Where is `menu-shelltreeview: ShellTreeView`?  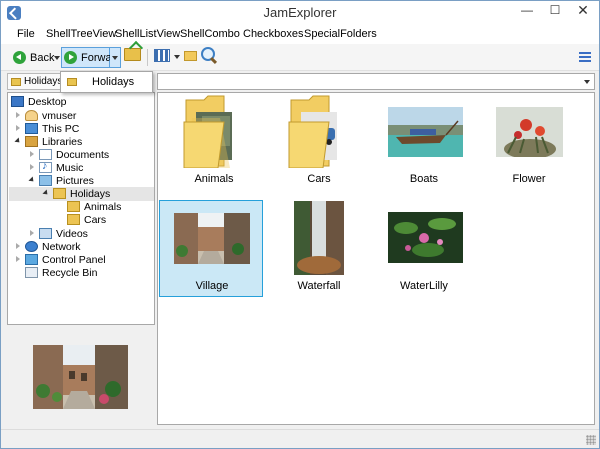
menu-shelltreeview: ShellTreeView is located at coordinates (81, 34).